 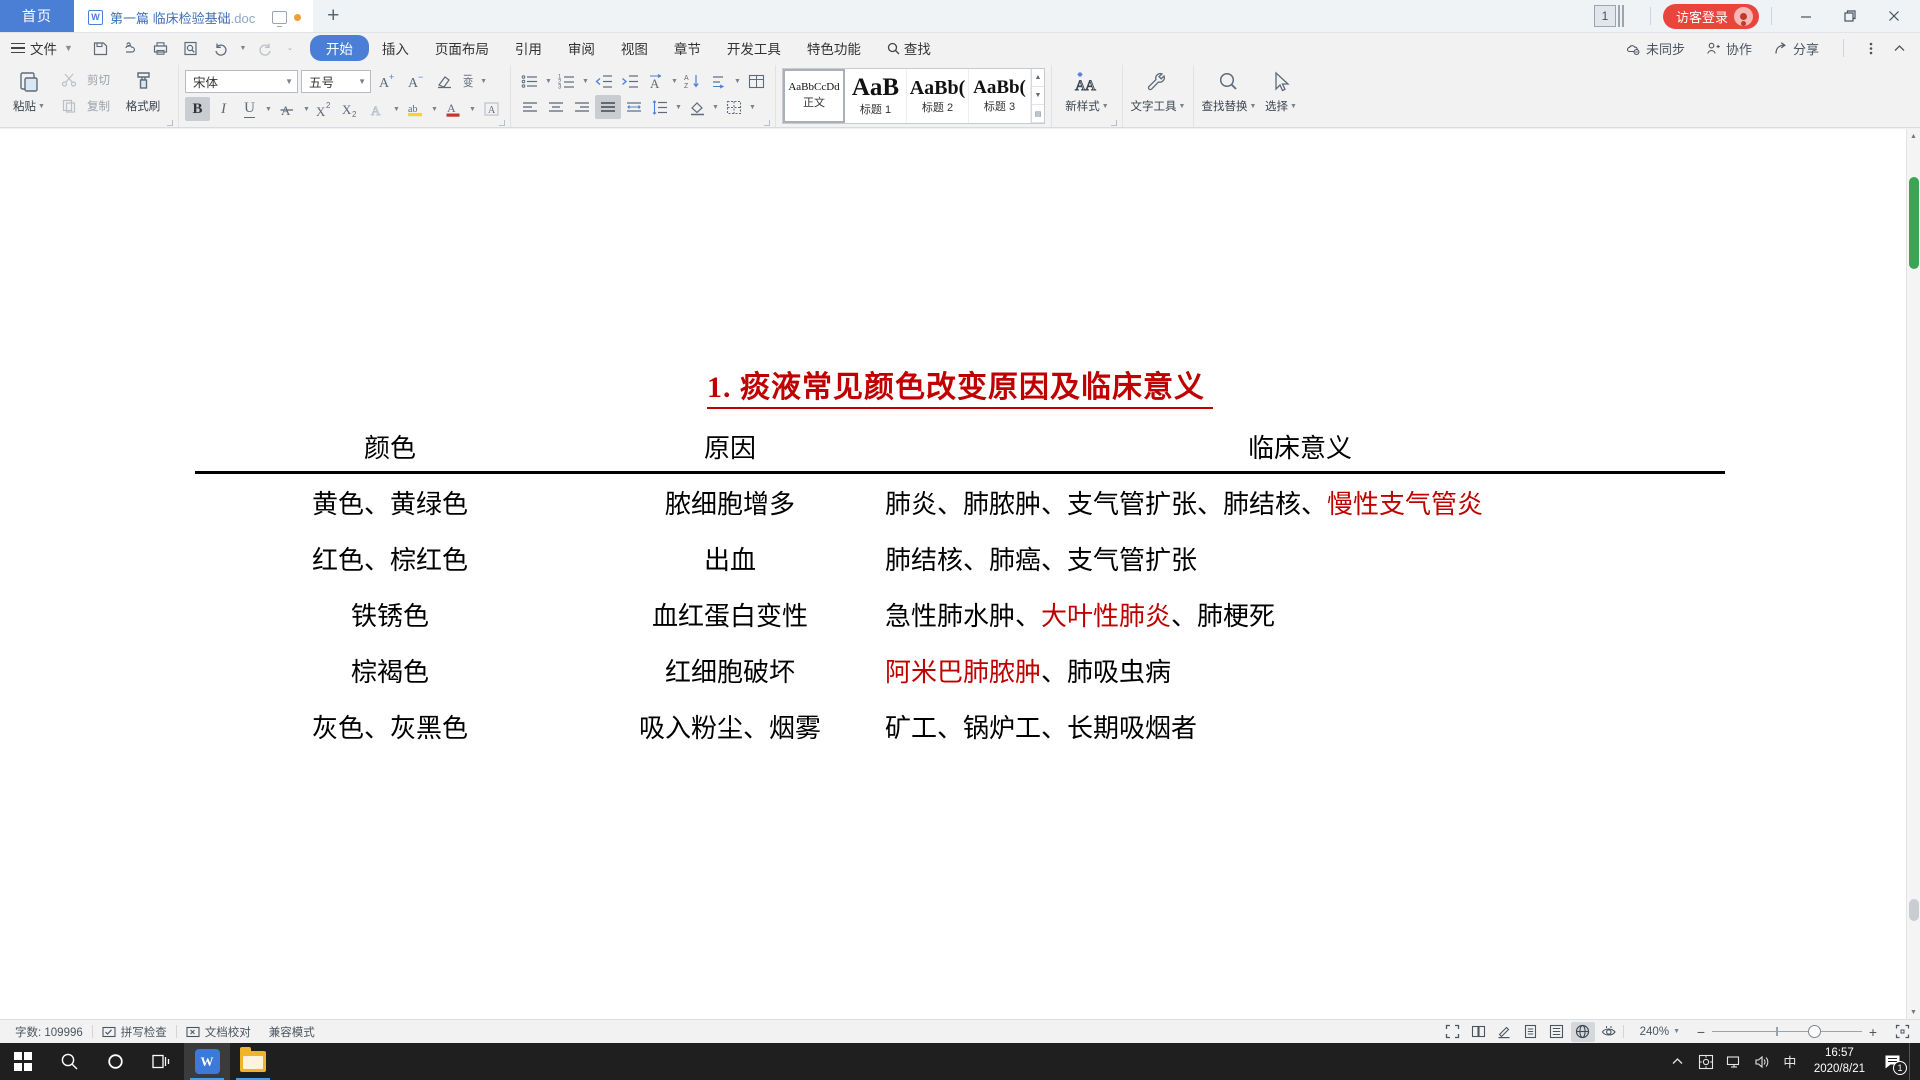 What do you see at coordinates (220, 48) in the screenshot?
I see `undo-icon` at bounding box center [220, 48].